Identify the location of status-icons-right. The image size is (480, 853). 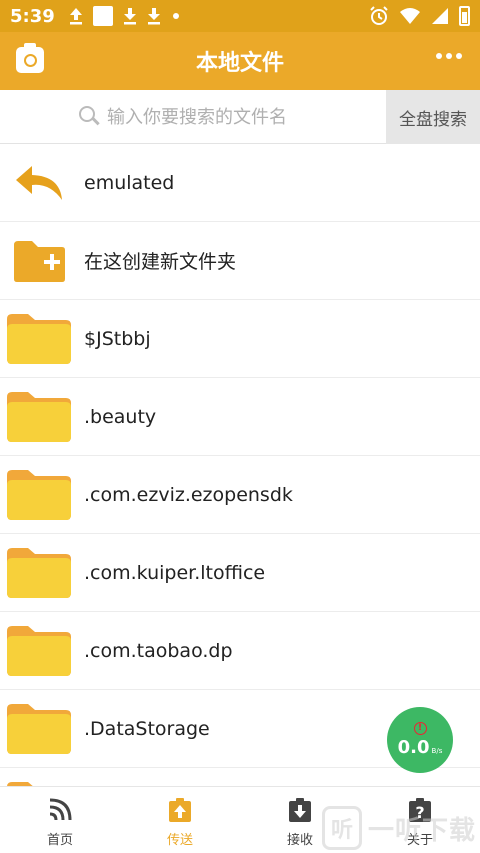
(419, 16).